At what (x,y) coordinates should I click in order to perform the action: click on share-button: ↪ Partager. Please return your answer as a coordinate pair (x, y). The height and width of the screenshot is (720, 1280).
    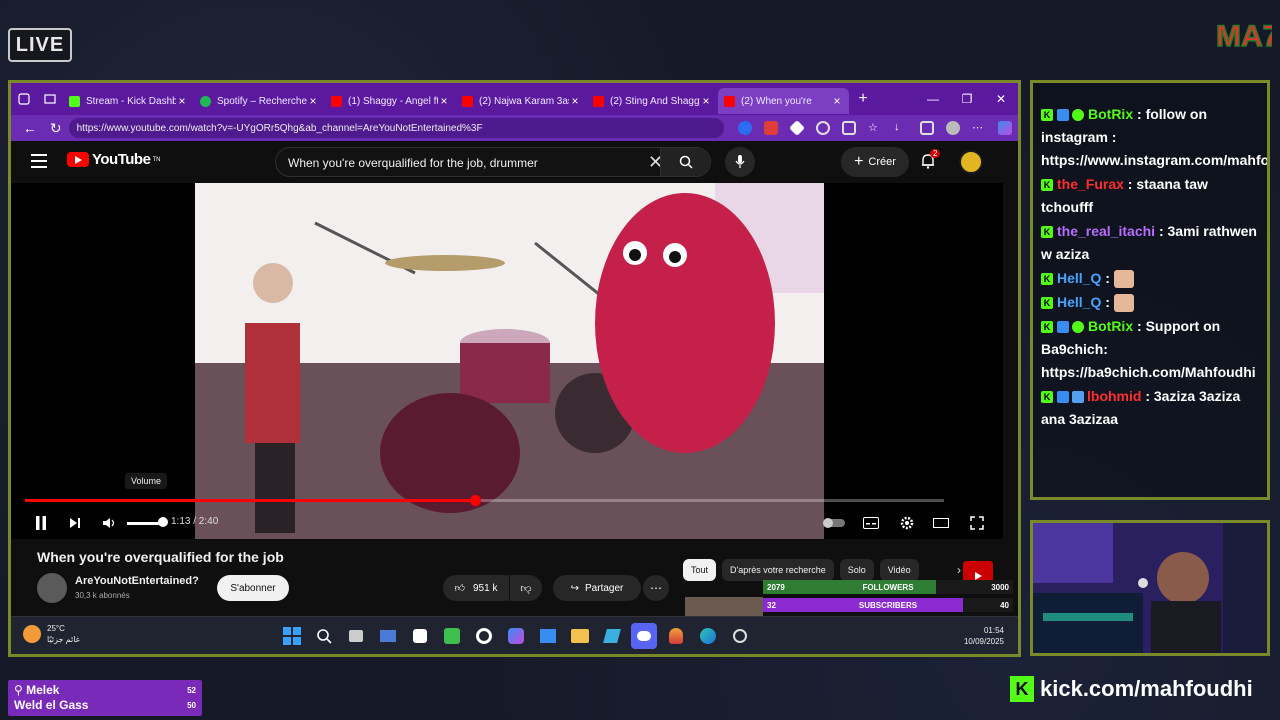
    Looking at the image, I should click on (597, 588).